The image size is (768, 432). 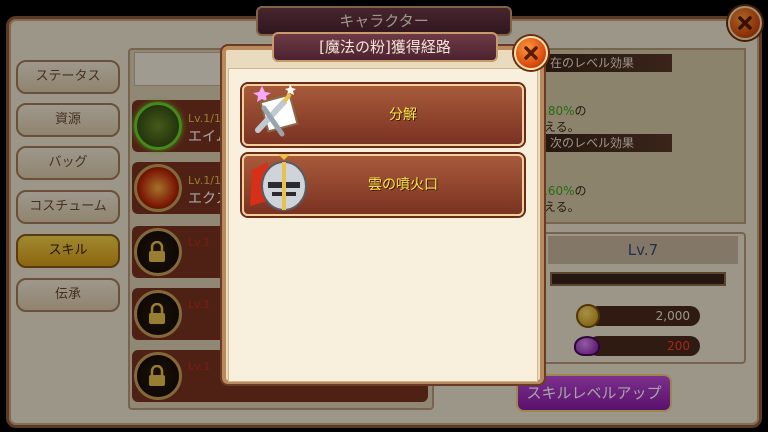 I want to click on popup-title: [魔法の粉]獲得経路, so click(x=385, y=47).